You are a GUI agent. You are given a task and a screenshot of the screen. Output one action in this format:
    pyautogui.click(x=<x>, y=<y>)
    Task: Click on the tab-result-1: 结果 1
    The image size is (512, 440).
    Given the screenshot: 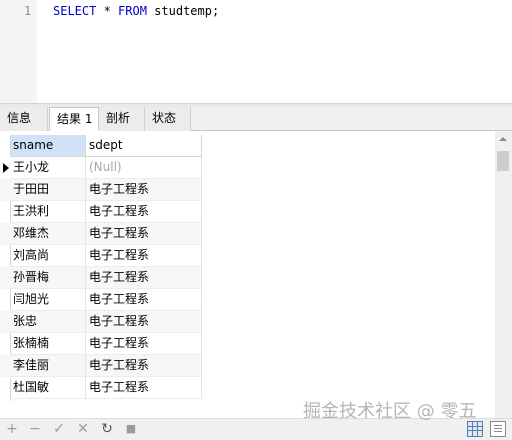 What is the action you would take?
    pyautogui.click(x=74, y=119)
    